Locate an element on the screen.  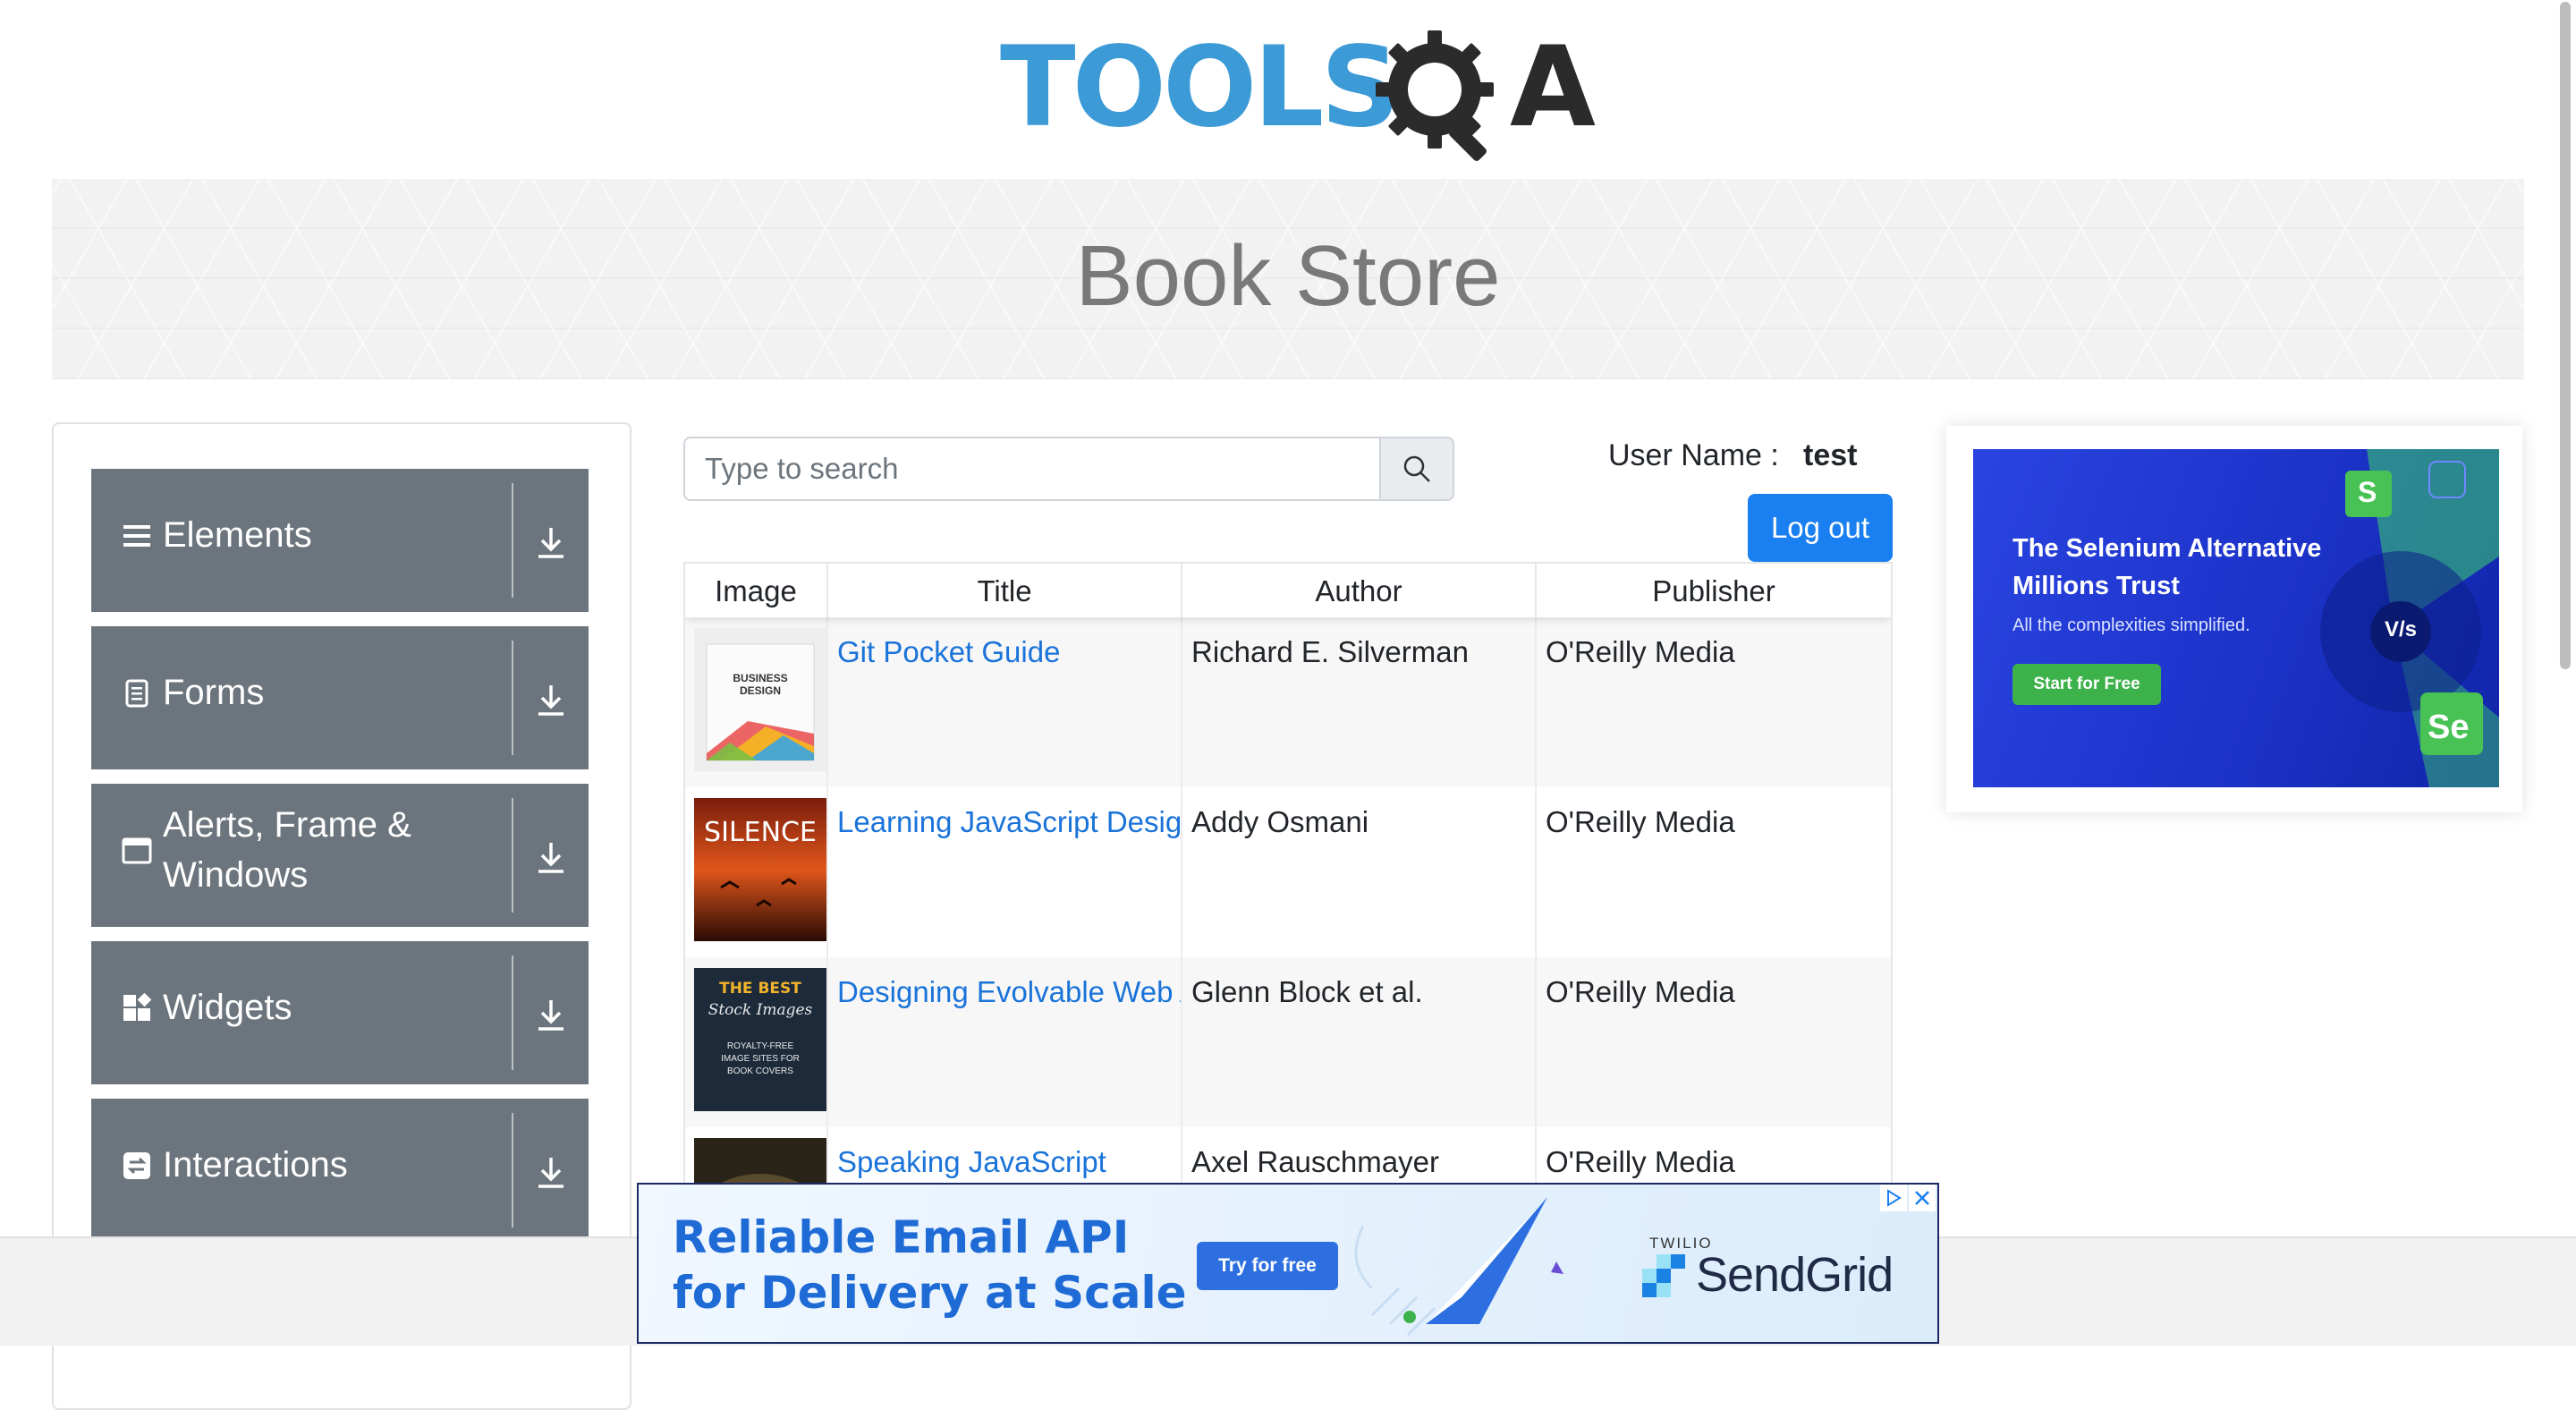
selenium-s-badge: S is located at coordinates (2367, 492).